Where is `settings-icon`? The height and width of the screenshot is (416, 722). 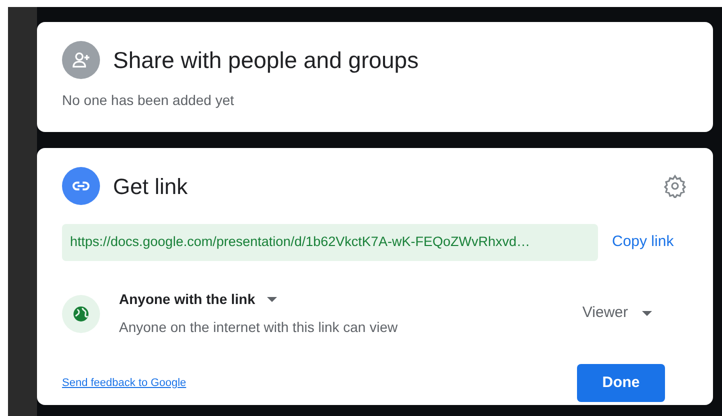
settings-icon is located at coordinates (675, 186).